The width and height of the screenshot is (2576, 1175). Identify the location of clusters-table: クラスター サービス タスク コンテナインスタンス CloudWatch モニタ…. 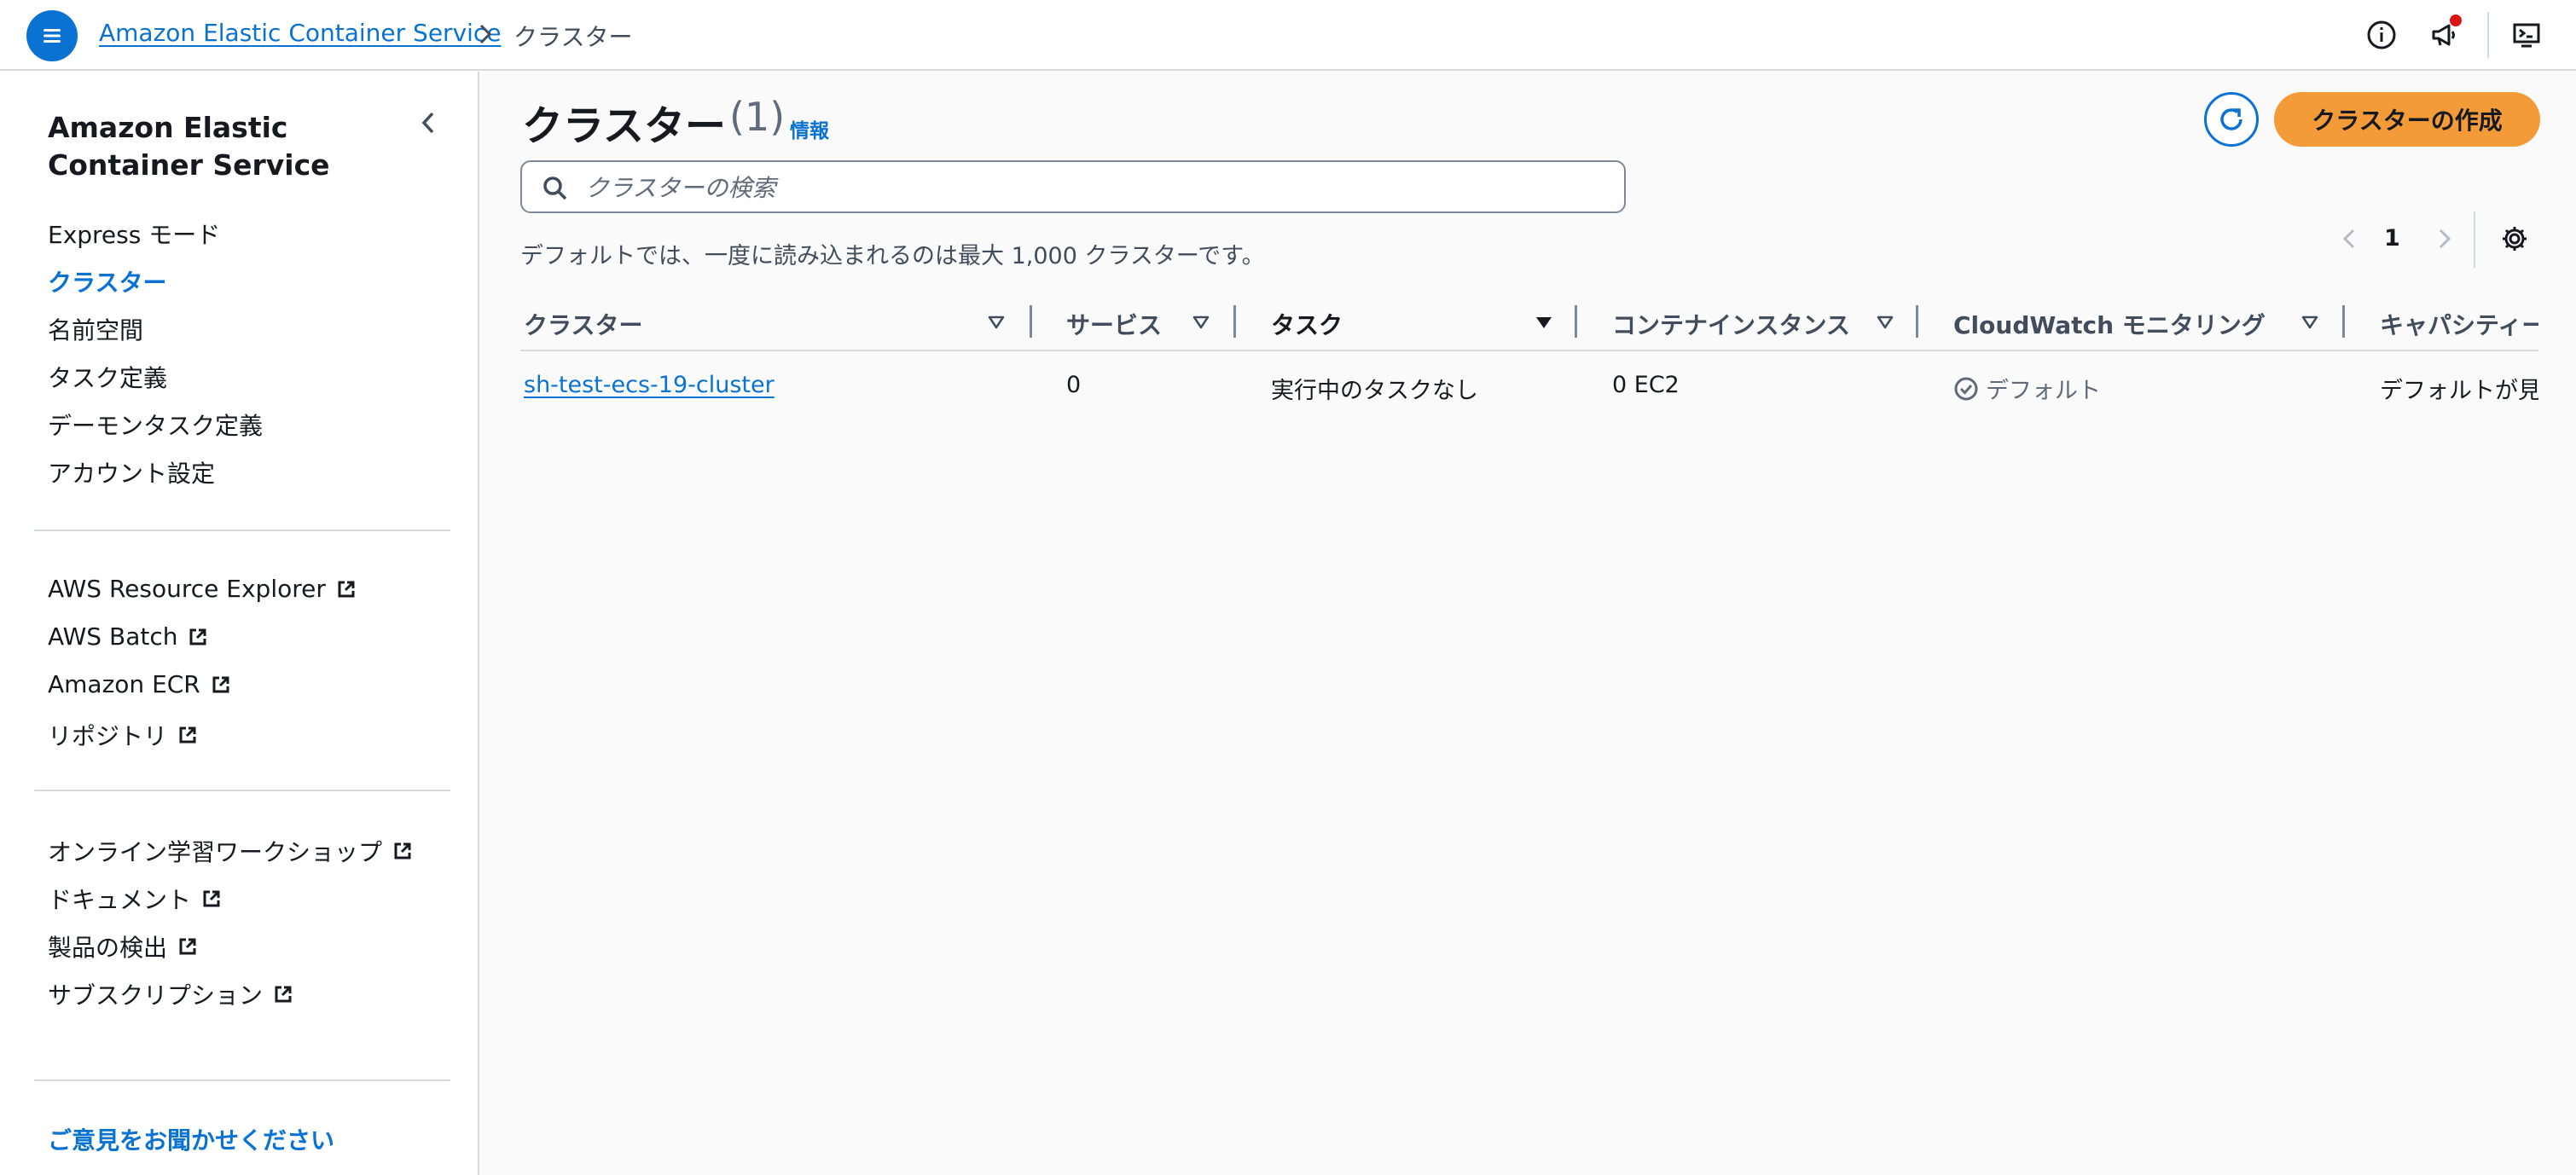
(1529, 358).